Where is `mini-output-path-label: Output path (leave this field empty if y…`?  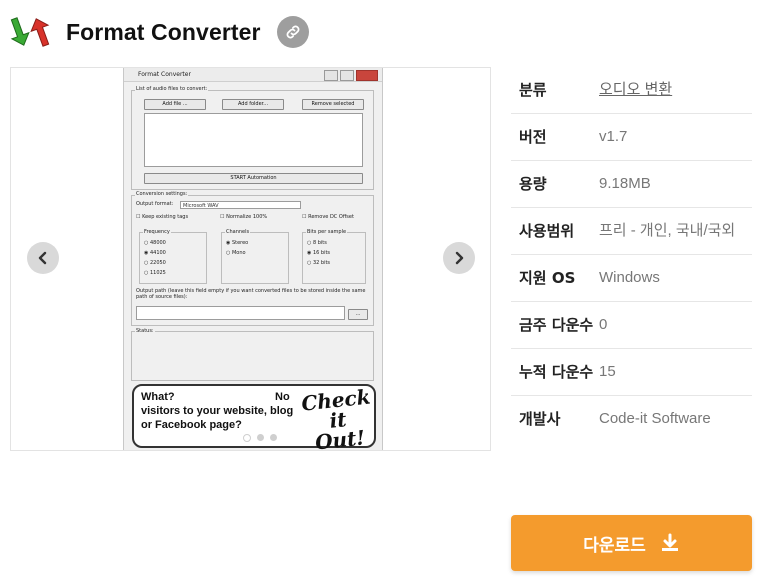 mini-output-path-label: Output path (leave this field empty if y… is located at coordinates (251, 294).